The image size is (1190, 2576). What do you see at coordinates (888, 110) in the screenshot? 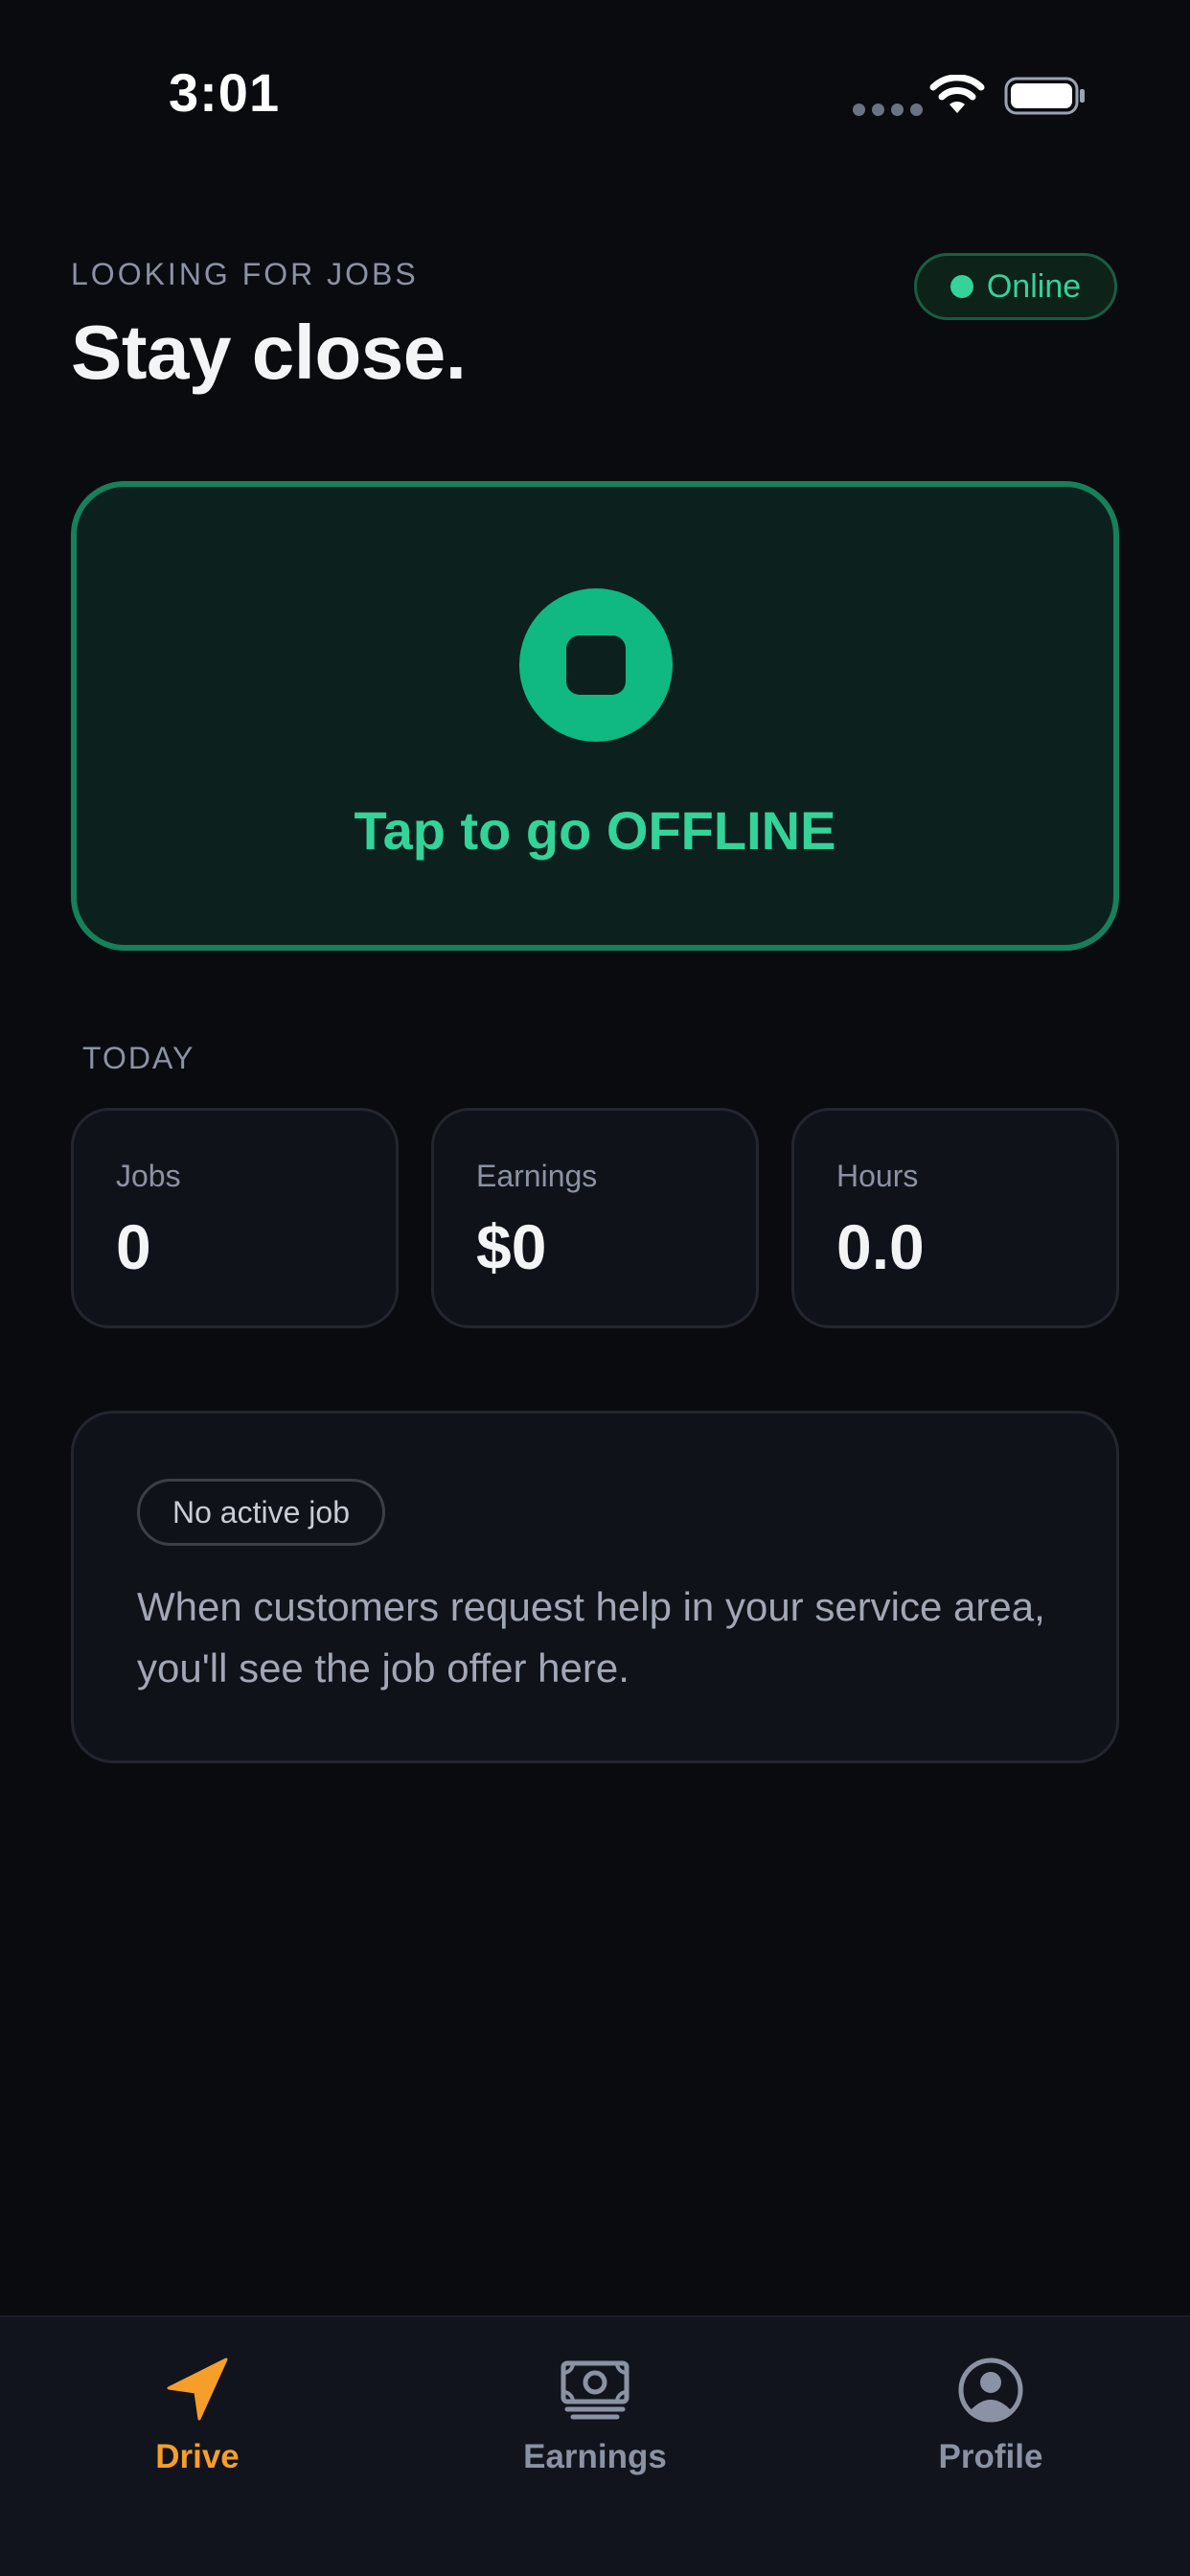
I see `cellular-signal-icon` at bounding box center [888, 110].